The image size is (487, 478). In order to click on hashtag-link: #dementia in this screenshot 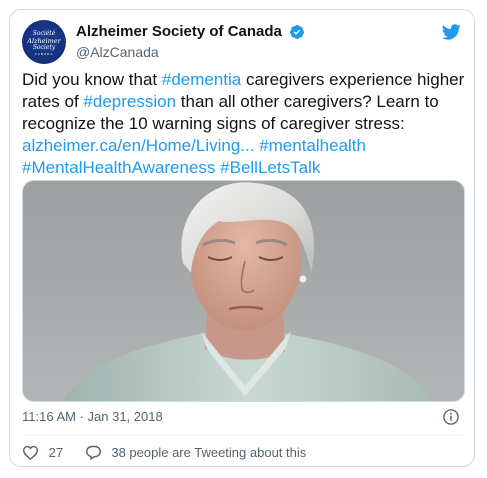, I will do `click(201, 79)`.